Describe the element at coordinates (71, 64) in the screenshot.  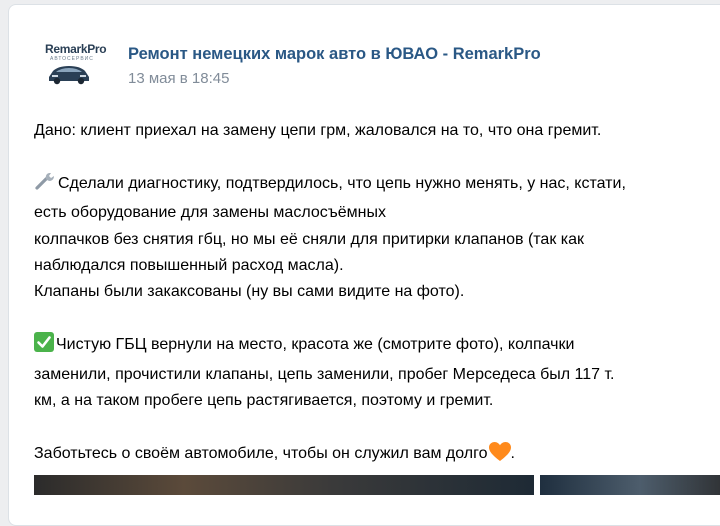
I see `author-avatar: RemarkPro АВТОСЕРВИС` at that location.